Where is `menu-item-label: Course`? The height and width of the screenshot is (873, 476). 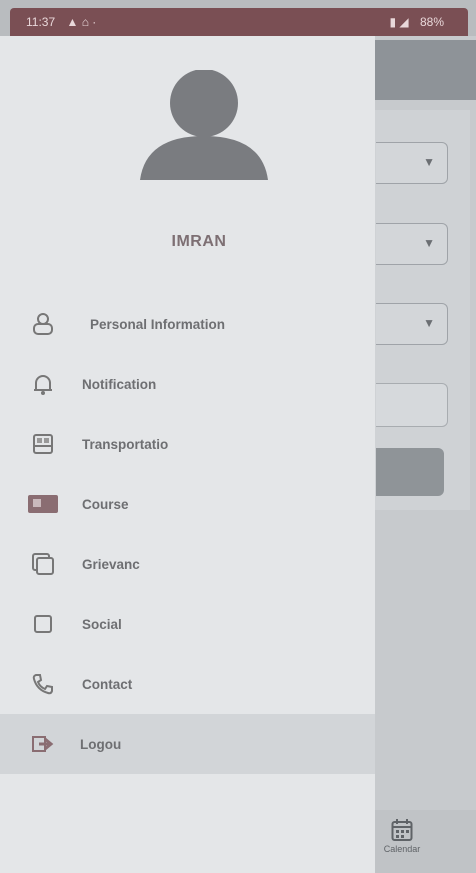 menu-item-label: Course is located at coordinates (105, 504).